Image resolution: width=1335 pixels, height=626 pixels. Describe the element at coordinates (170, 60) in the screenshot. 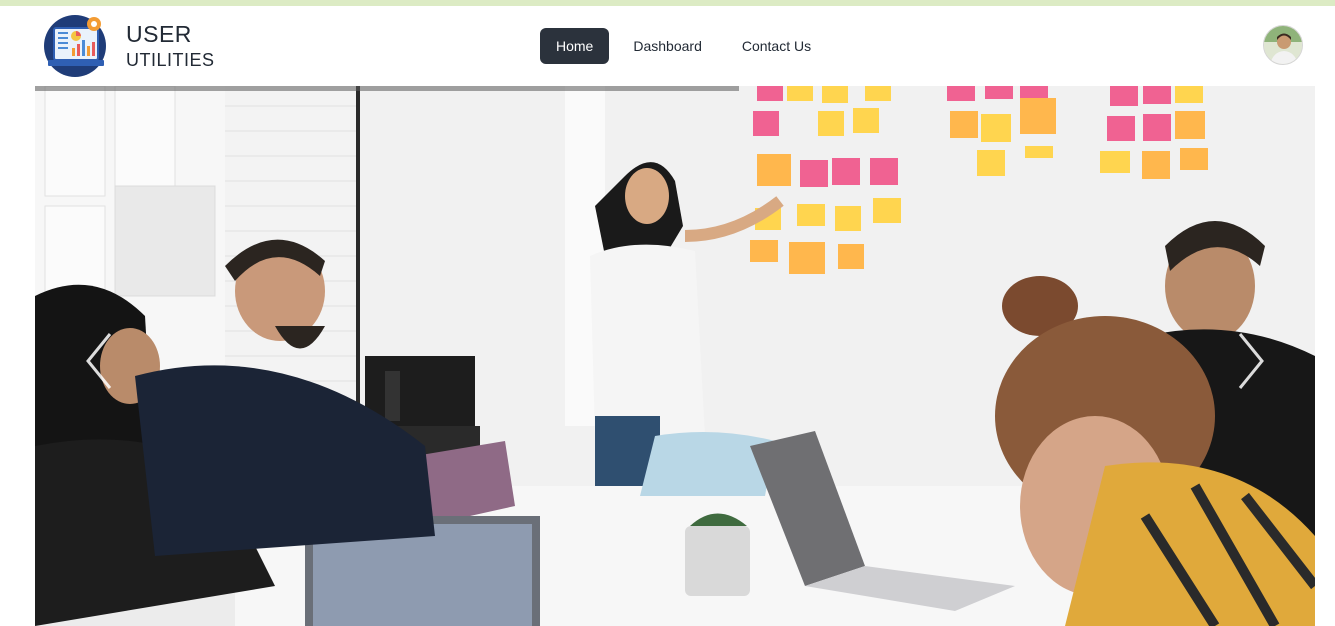

I see `brand-subtitle: UTILITIES` at that location.